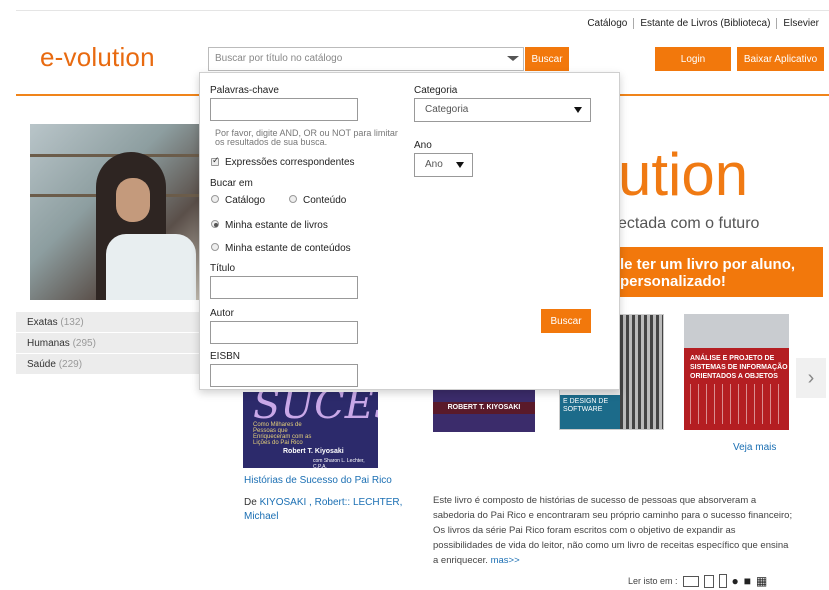  Describe the element at coordinates (422, 10) in the screenshot. I see `top-divider` at that location.